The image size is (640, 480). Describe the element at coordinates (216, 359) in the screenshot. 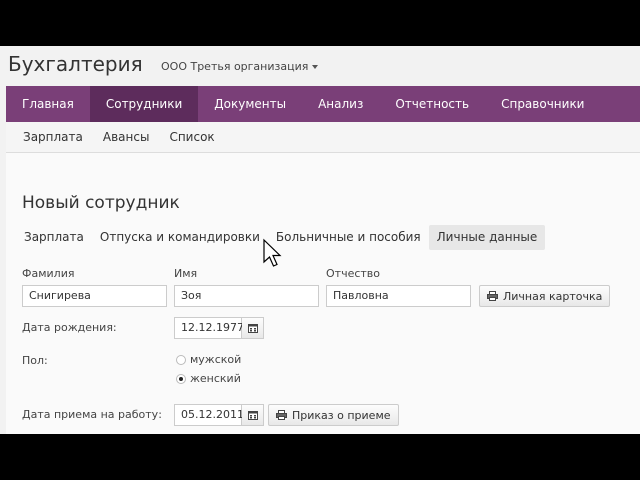

I see `gender-male-label: мужской` at that location.